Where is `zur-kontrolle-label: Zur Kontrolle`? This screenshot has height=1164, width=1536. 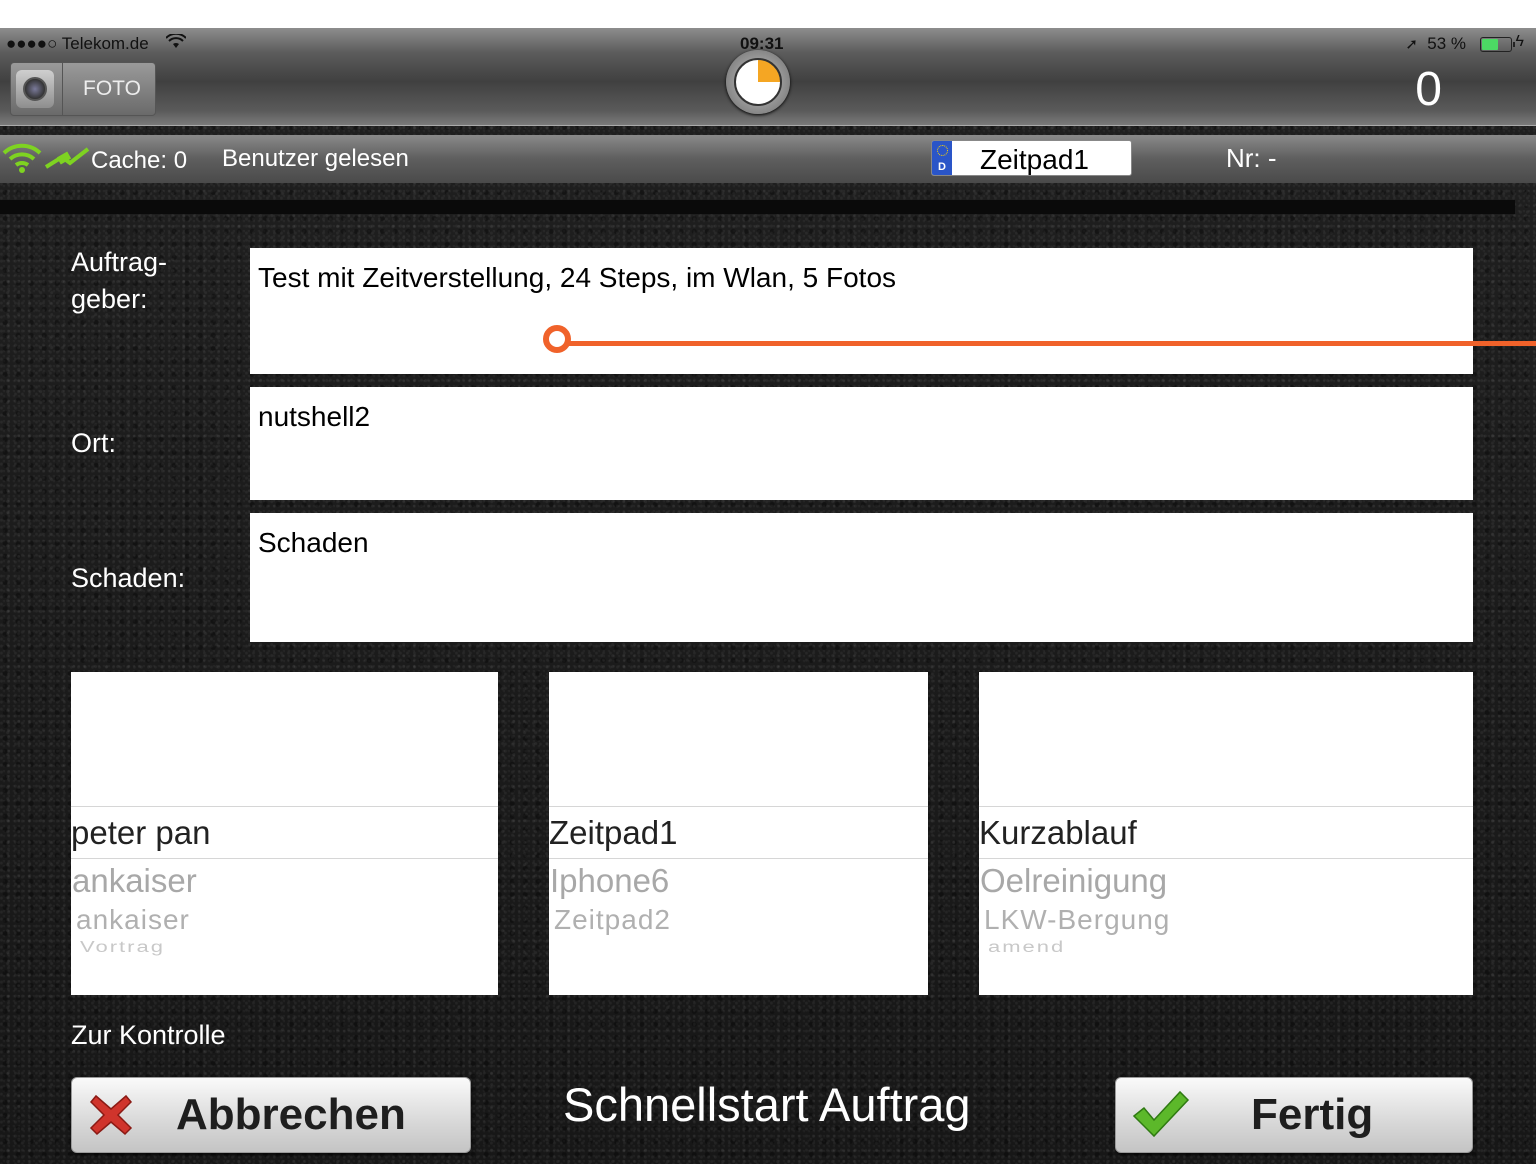
zur-kontrolle-label: Zur Kontrolle is located at coordinates (148, 1035).